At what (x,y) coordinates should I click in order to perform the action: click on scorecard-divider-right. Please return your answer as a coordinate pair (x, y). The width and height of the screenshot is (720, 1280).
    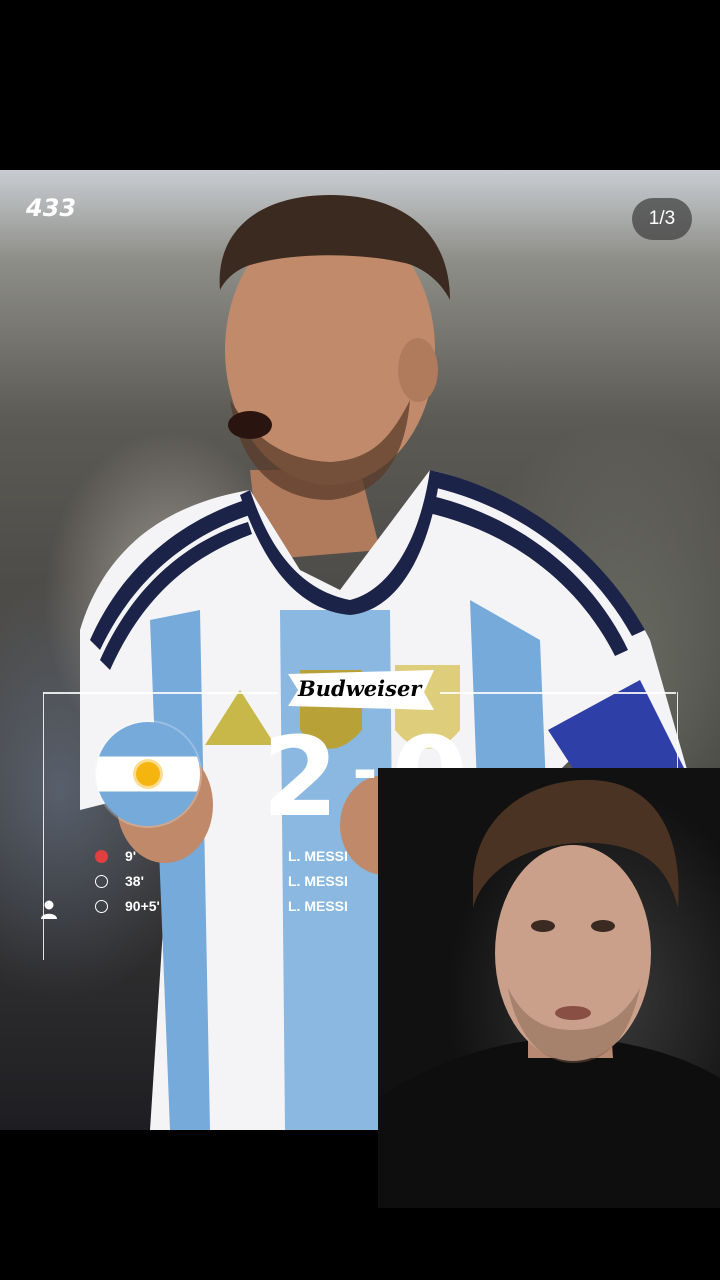
    Looking at the image, I should click on (558, 693).